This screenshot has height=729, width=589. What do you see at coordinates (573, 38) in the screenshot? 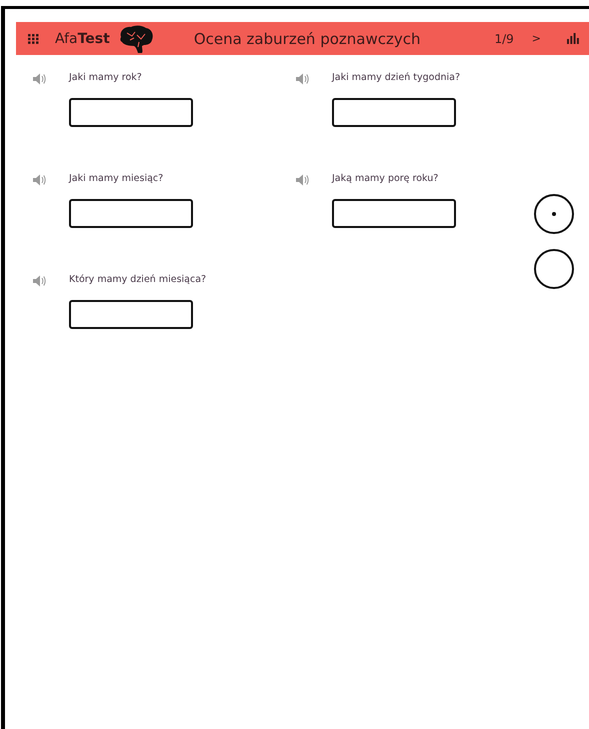
I see `bar-chart-icon` at bounding box center [573, 38].